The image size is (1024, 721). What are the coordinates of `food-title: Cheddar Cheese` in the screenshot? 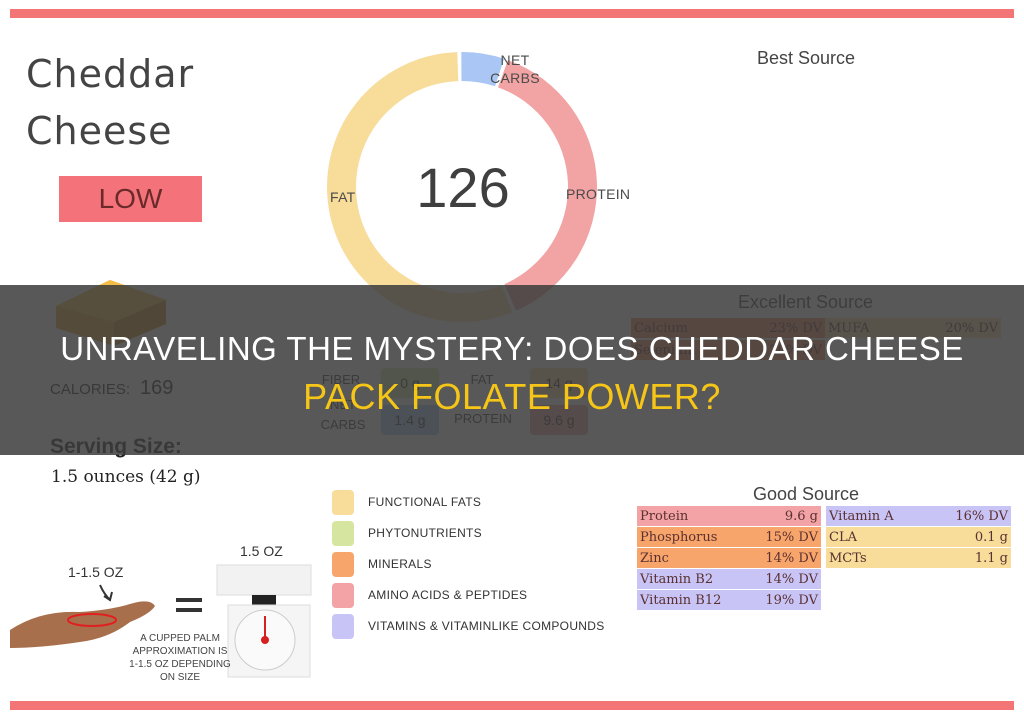 It's located at (110, 103).